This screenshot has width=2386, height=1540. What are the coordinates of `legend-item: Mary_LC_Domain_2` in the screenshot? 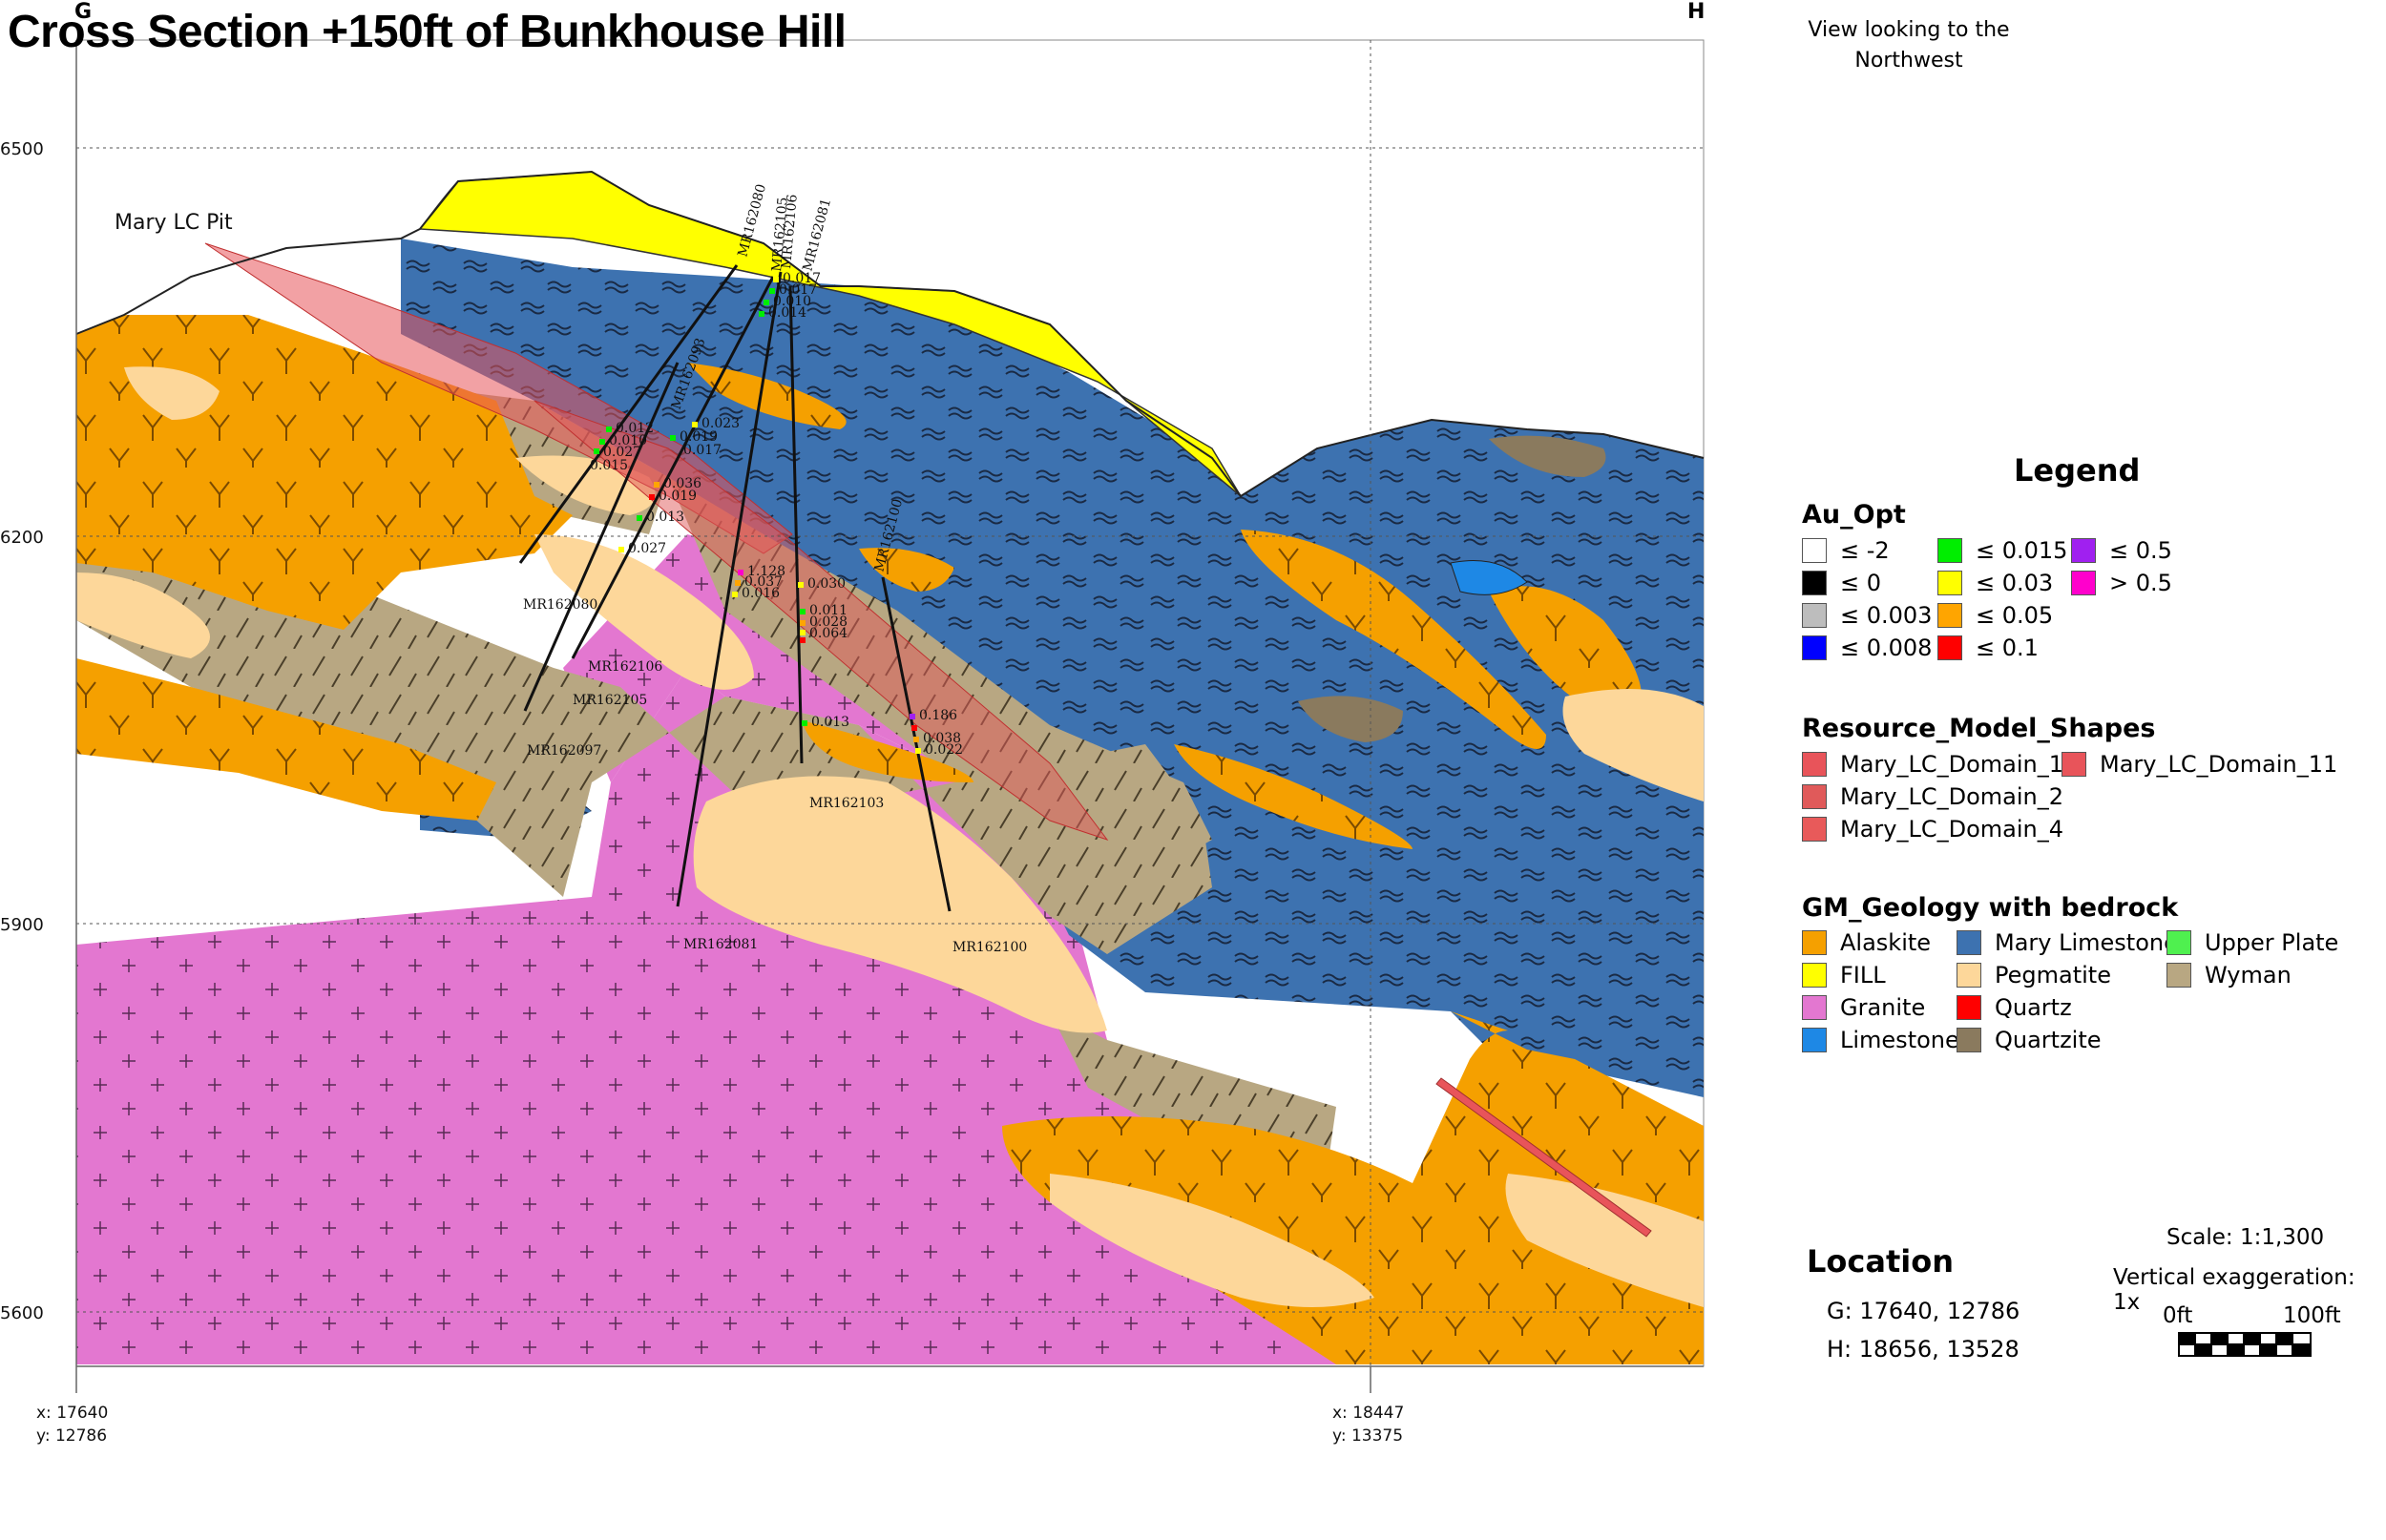 It's located at (1933, 796).